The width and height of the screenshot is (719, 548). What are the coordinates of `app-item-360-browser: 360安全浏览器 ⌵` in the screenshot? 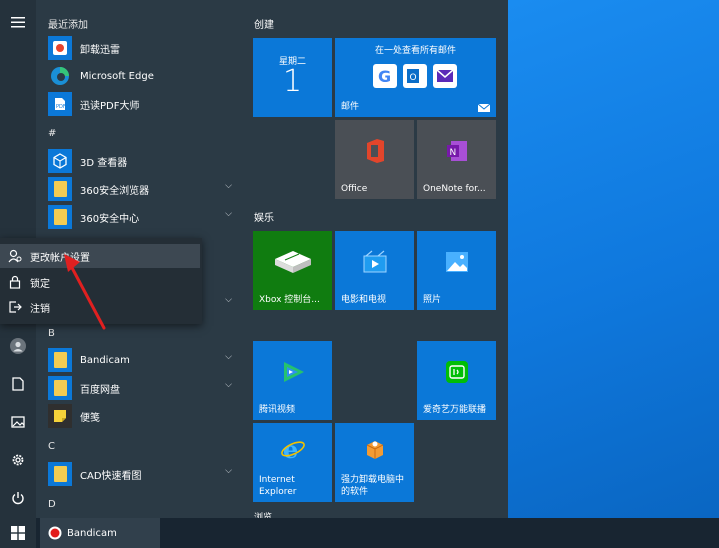 It's located at (143, 189).